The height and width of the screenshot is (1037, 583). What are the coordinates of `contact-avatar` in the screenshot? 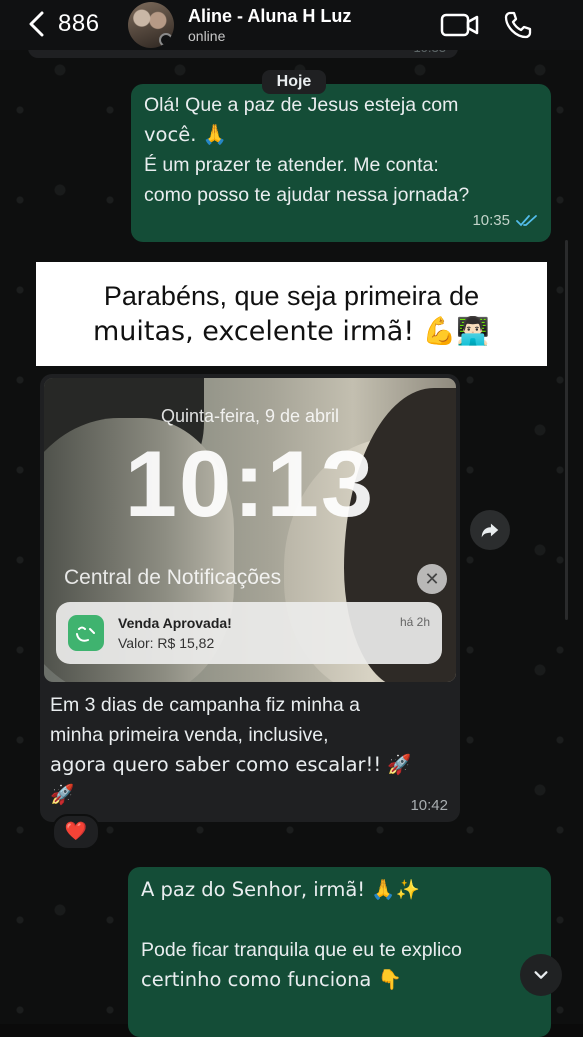 It's located at (151, 25).